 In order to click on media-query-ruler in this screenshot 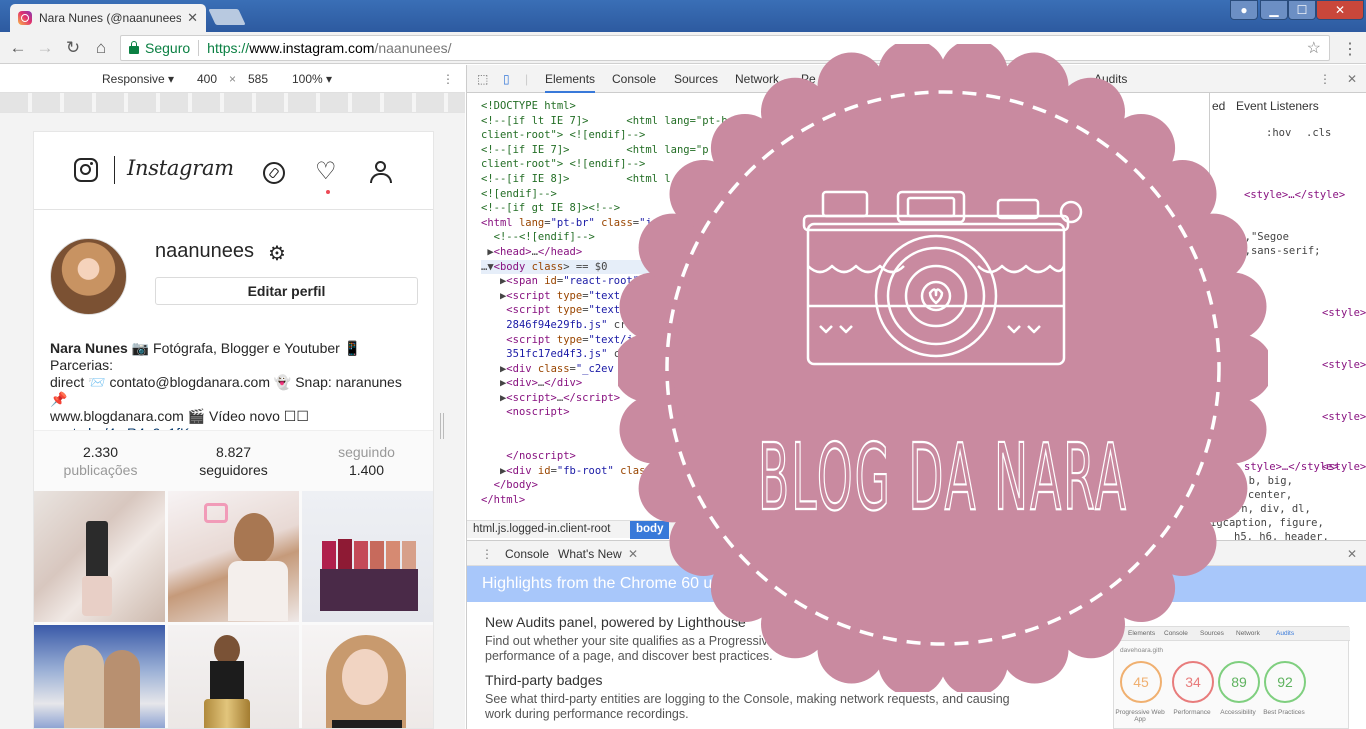, I will do `click(232, 103)`.